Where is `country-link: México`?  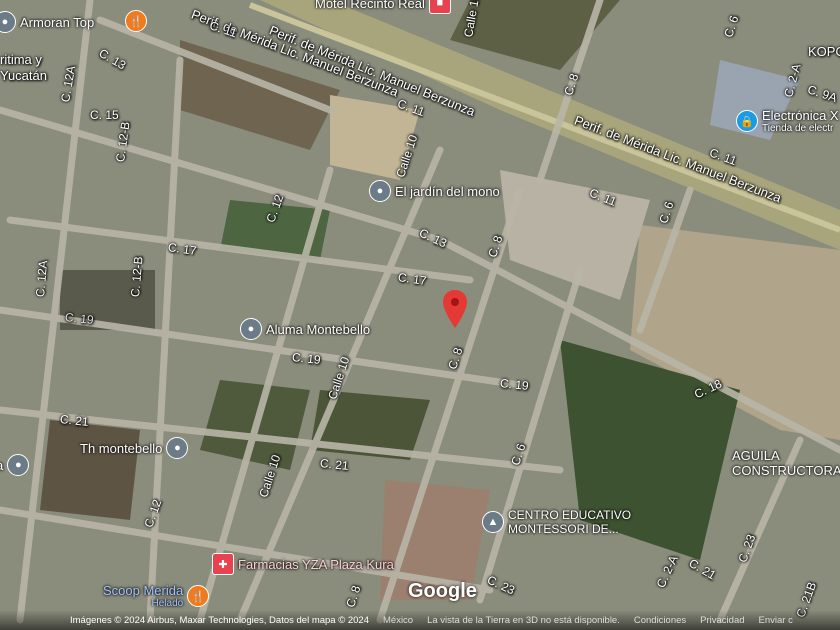 country-link: México is located at coordinates (398, 620).